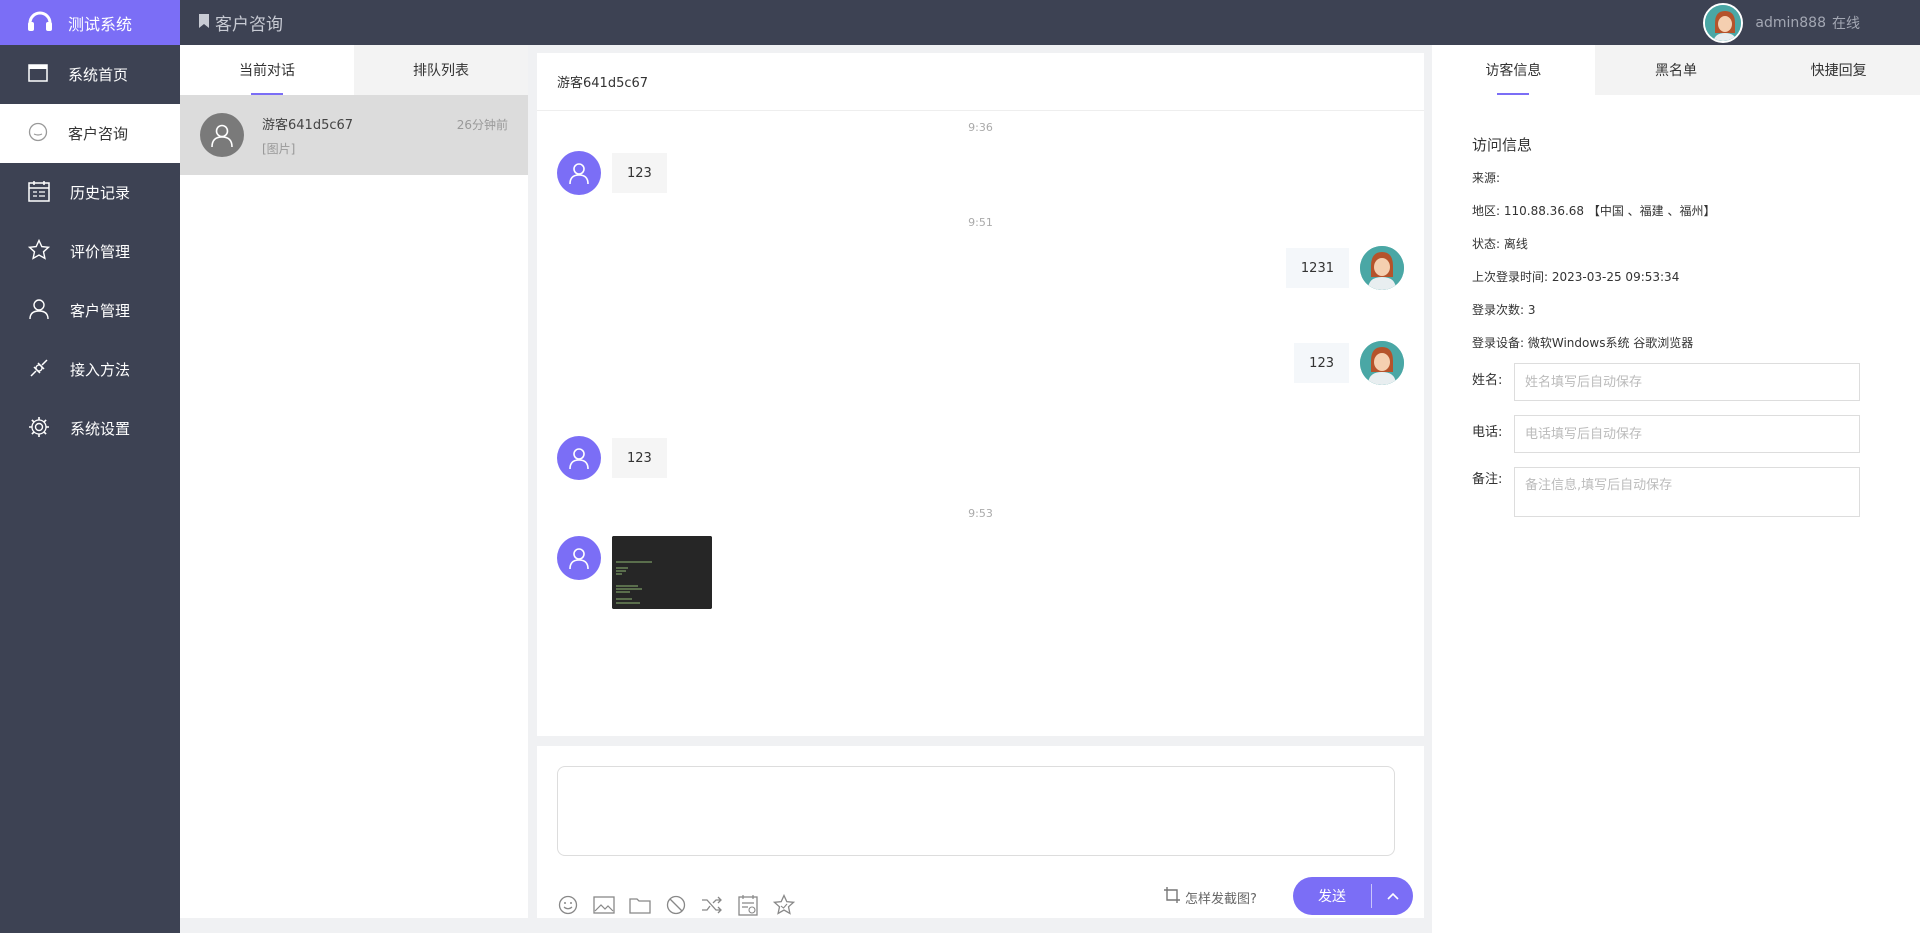 The width and height of the screenshot is (1920, 933). Describe the element at coordinates (1486, 178) in the screenshot. I see `info-label: 来源:` at that location.